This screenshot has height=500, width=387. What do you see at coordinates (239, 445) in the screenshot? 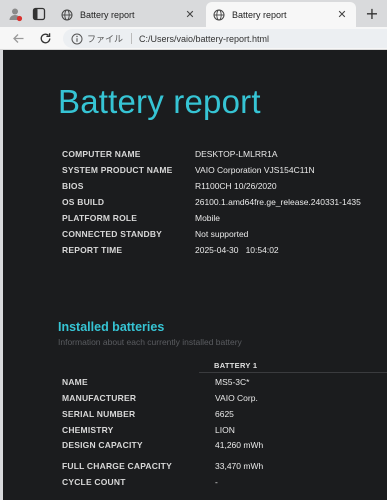
I see `battery-value: 41,260 mWh` at bounding box center [239, 445].